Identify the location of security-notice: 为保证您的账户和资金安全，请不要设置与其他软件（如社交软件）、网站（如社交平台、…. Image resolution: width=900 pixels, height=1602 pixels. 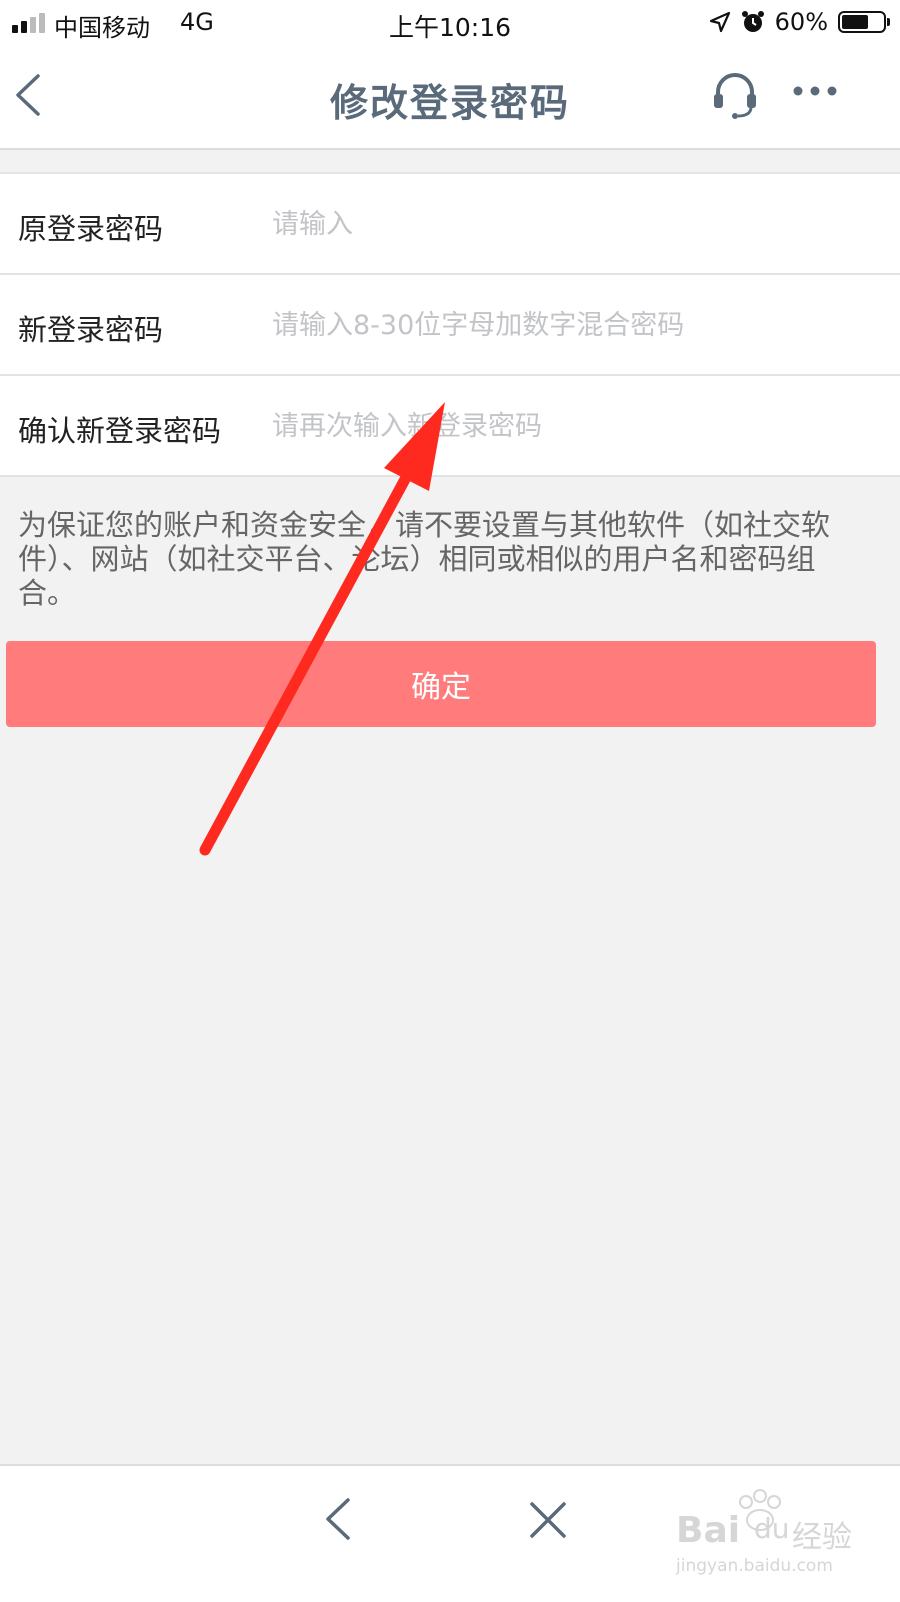
(424, 559).